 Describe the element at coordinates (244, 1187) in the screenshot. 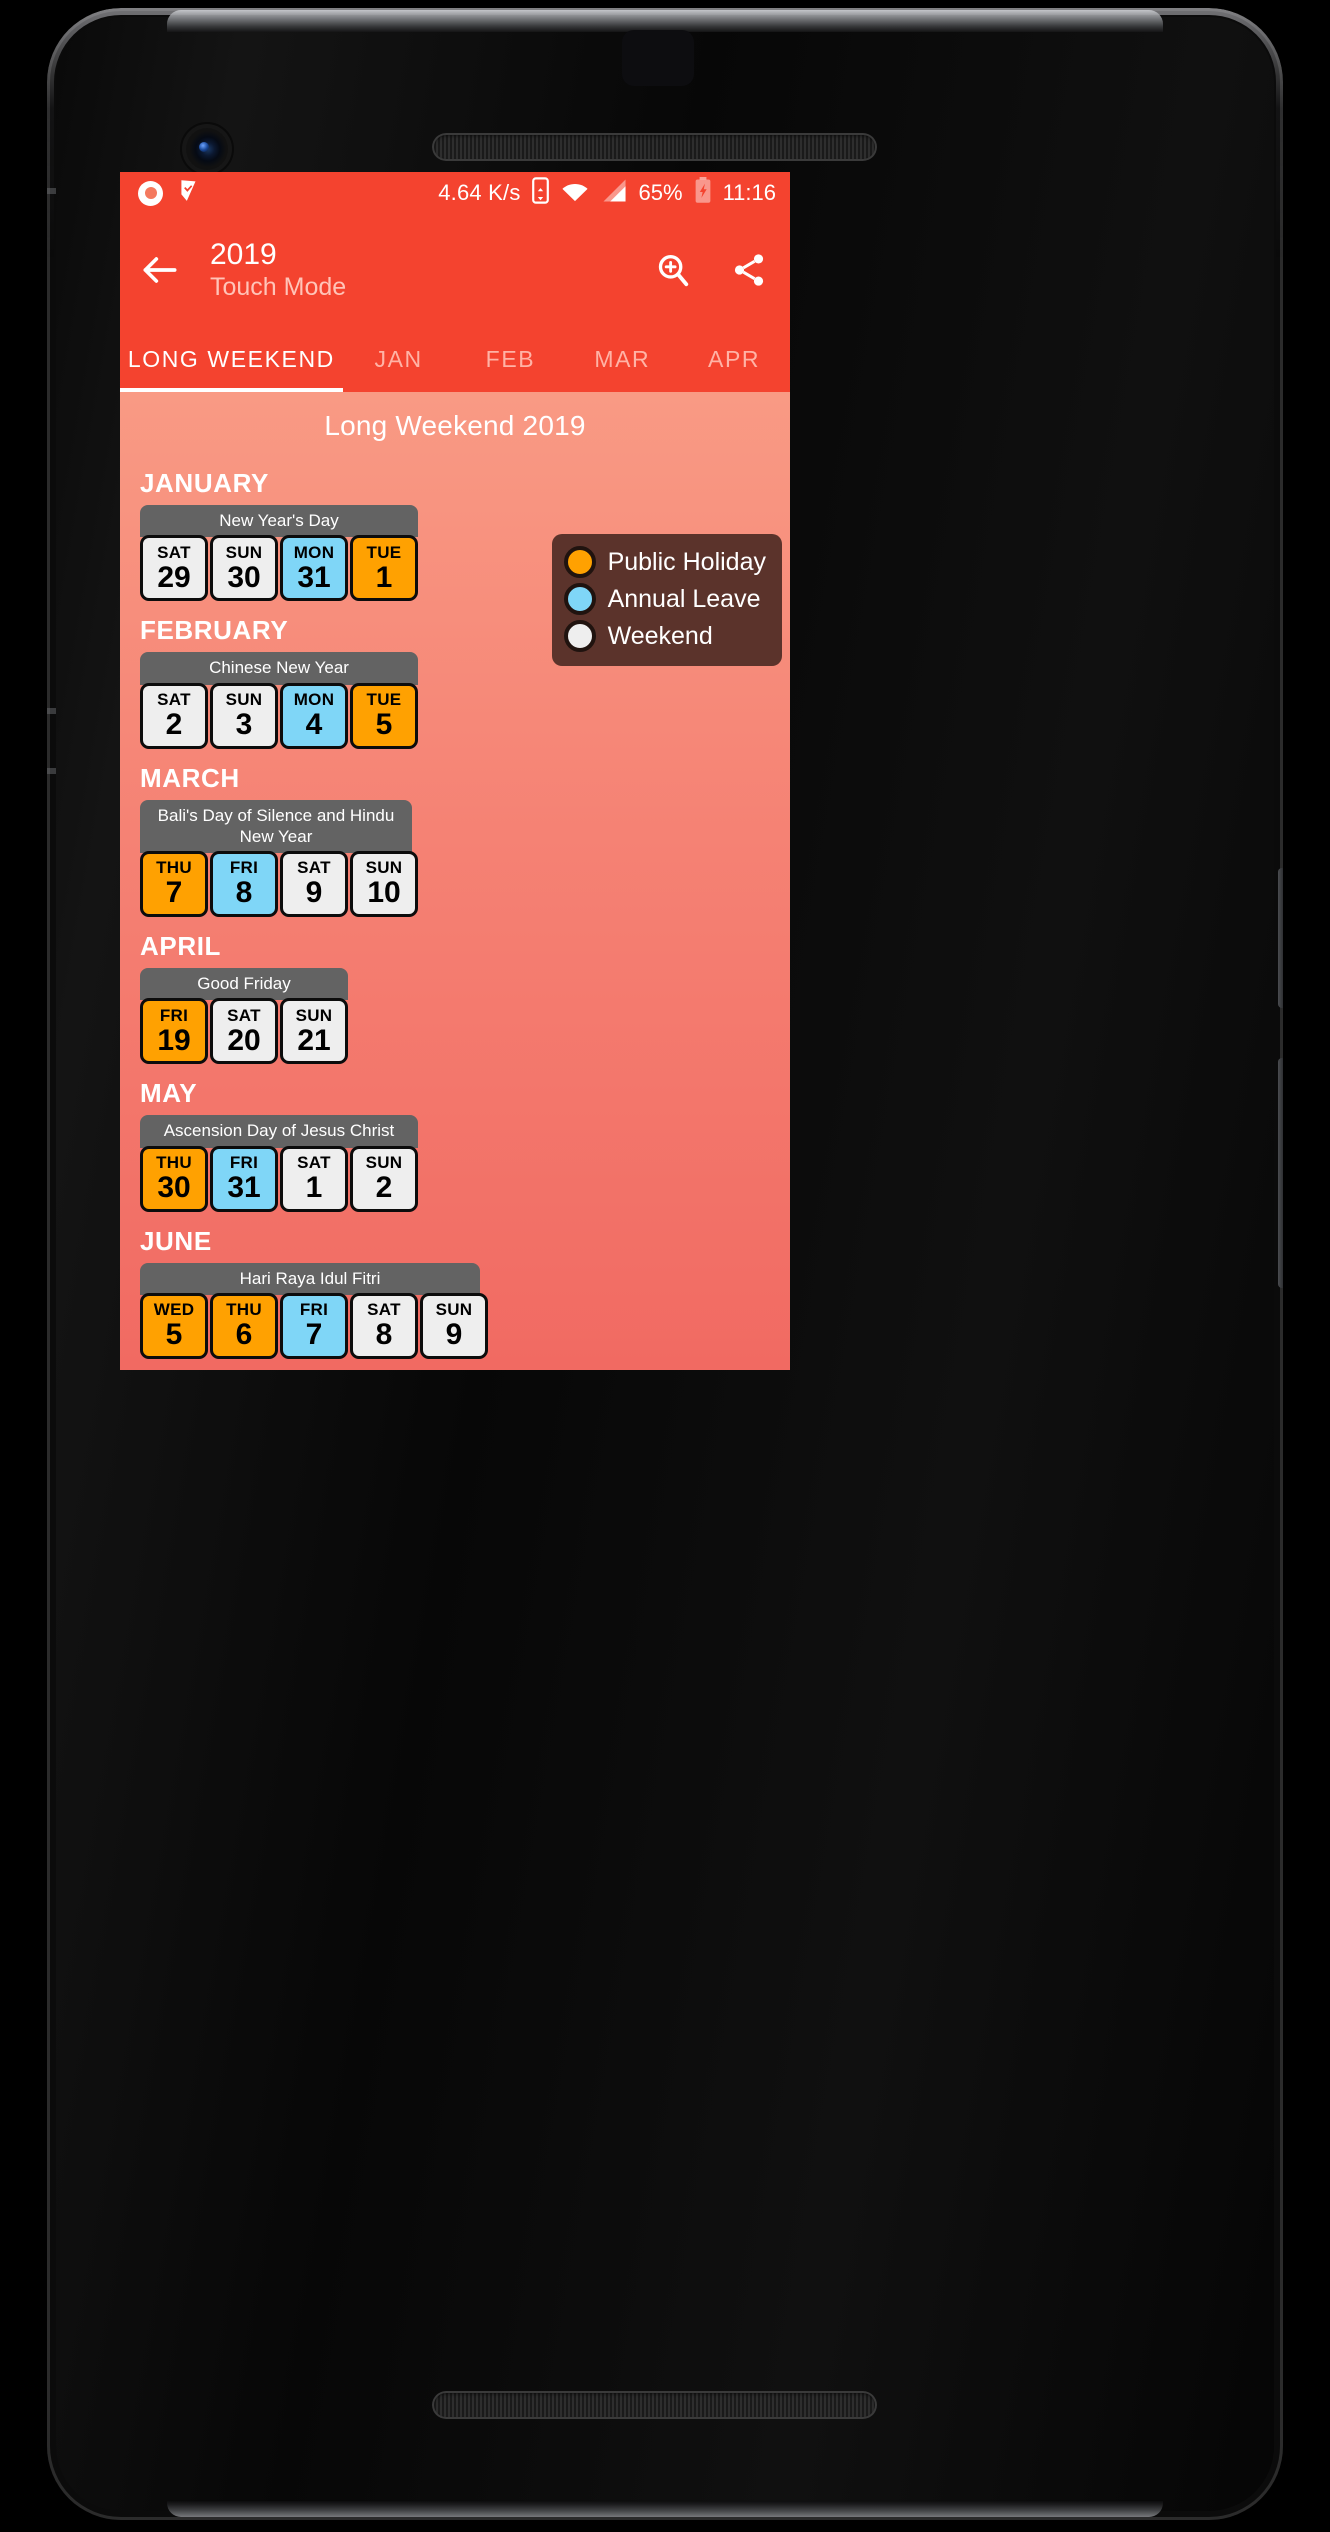

I see `day-number-label: 31` at that location.